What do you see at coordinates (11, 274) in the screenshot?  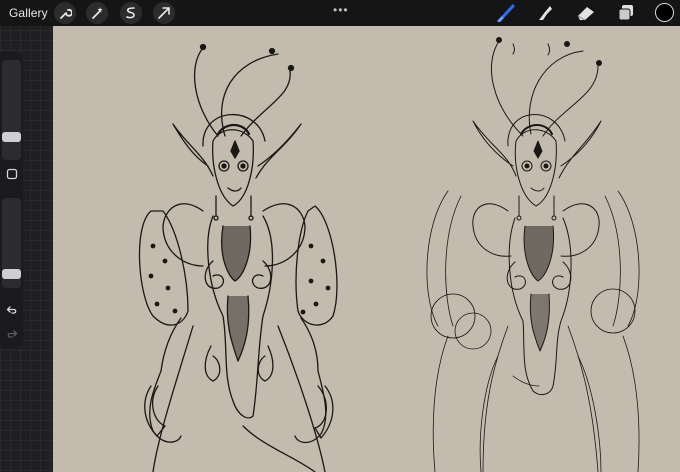 I see `opacity-thumb` at bounding box center [11, 274].